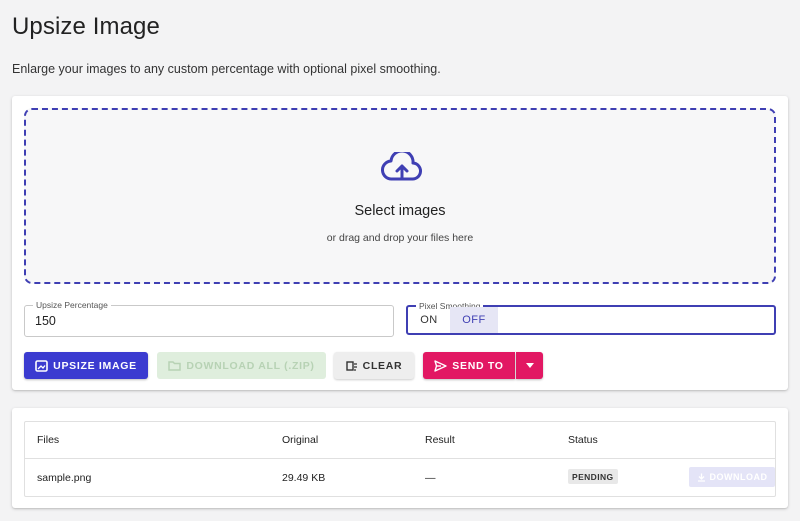 The image size is (800, 521). I want to click on upsize-image-label: UPSIZE IMAGE, so click(95, 365).